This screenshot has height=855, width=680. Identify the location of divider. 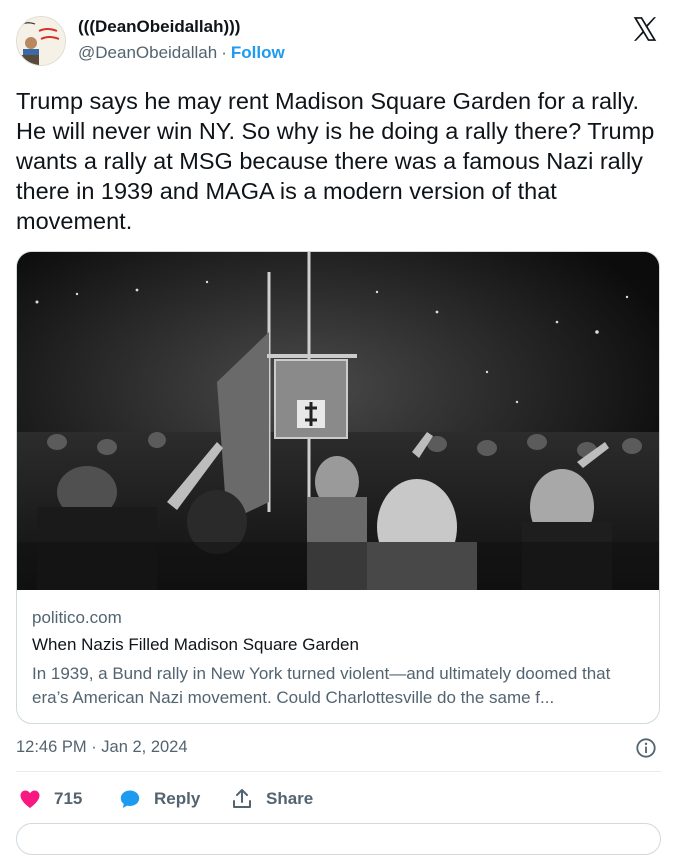
(338, 771).